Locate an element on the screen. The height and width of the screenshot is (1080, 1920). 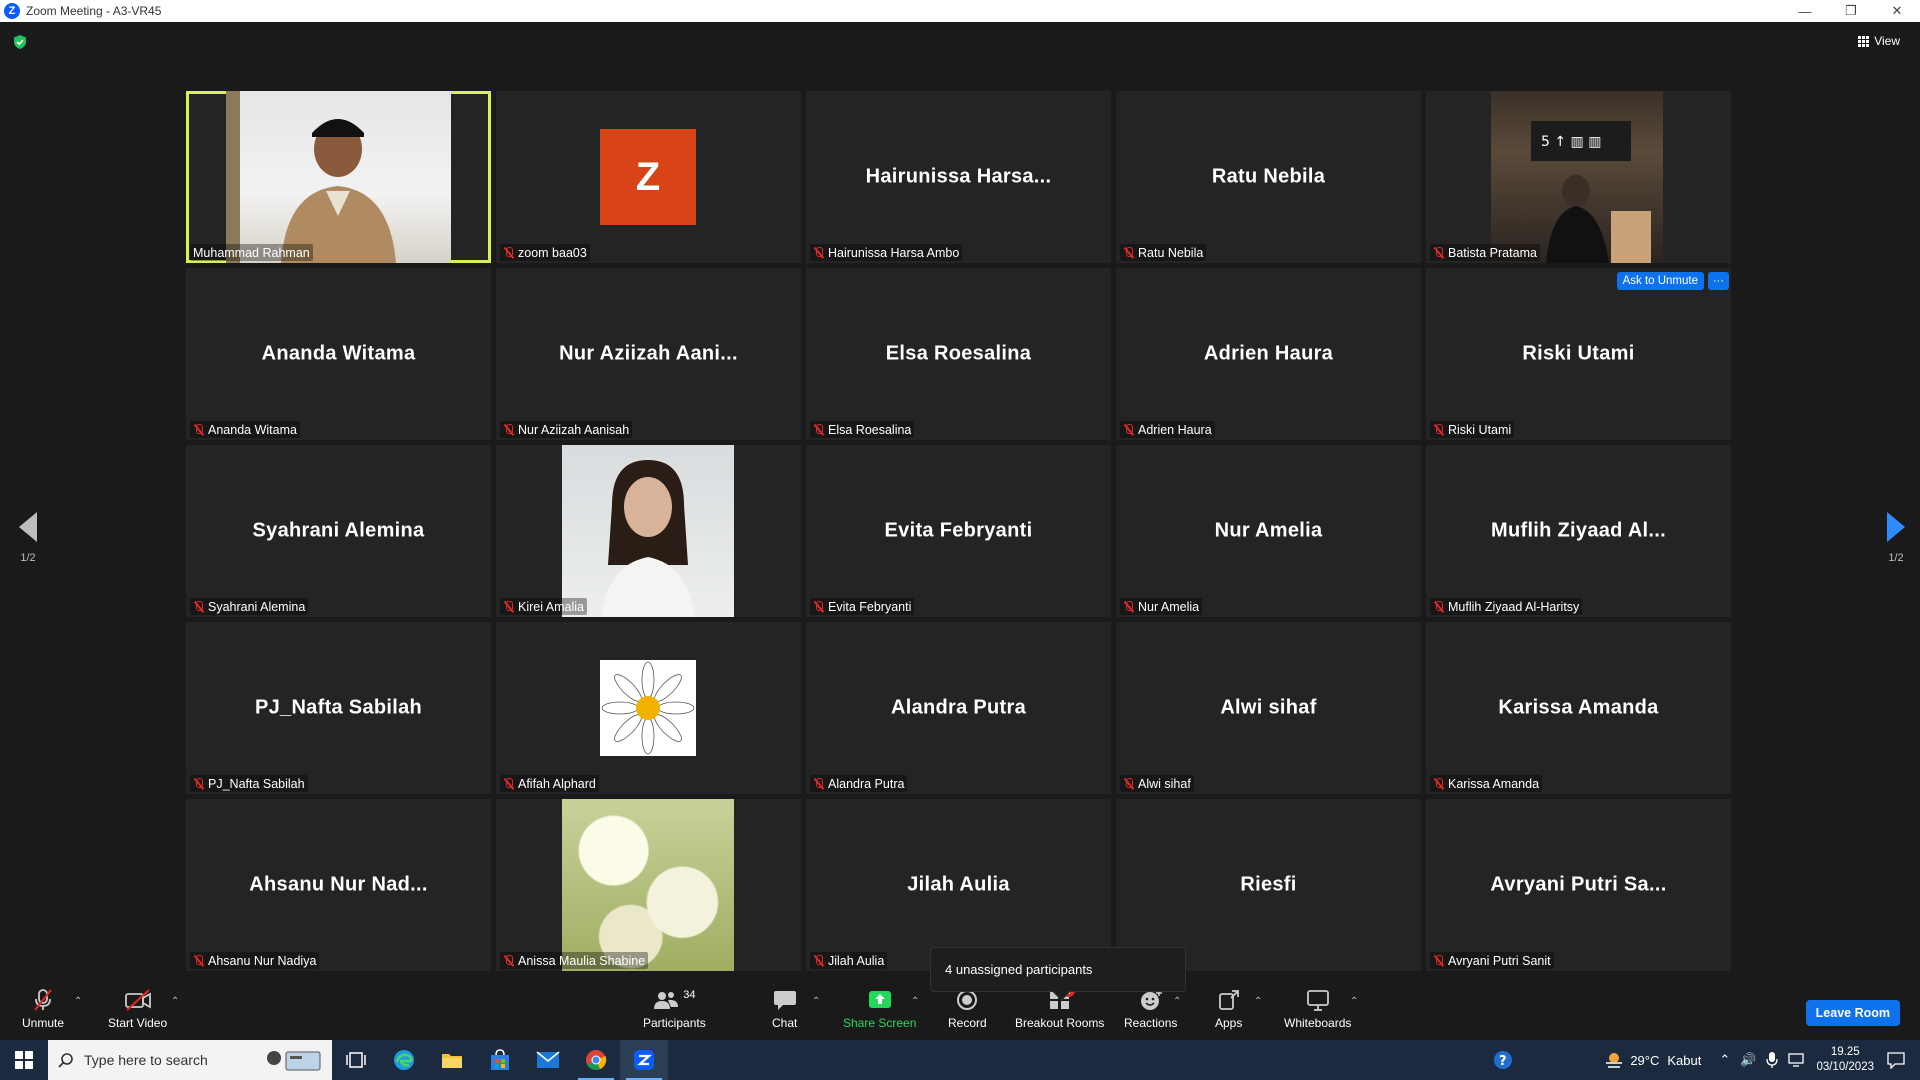
task-view-button is located at coordinates (356, 1060).